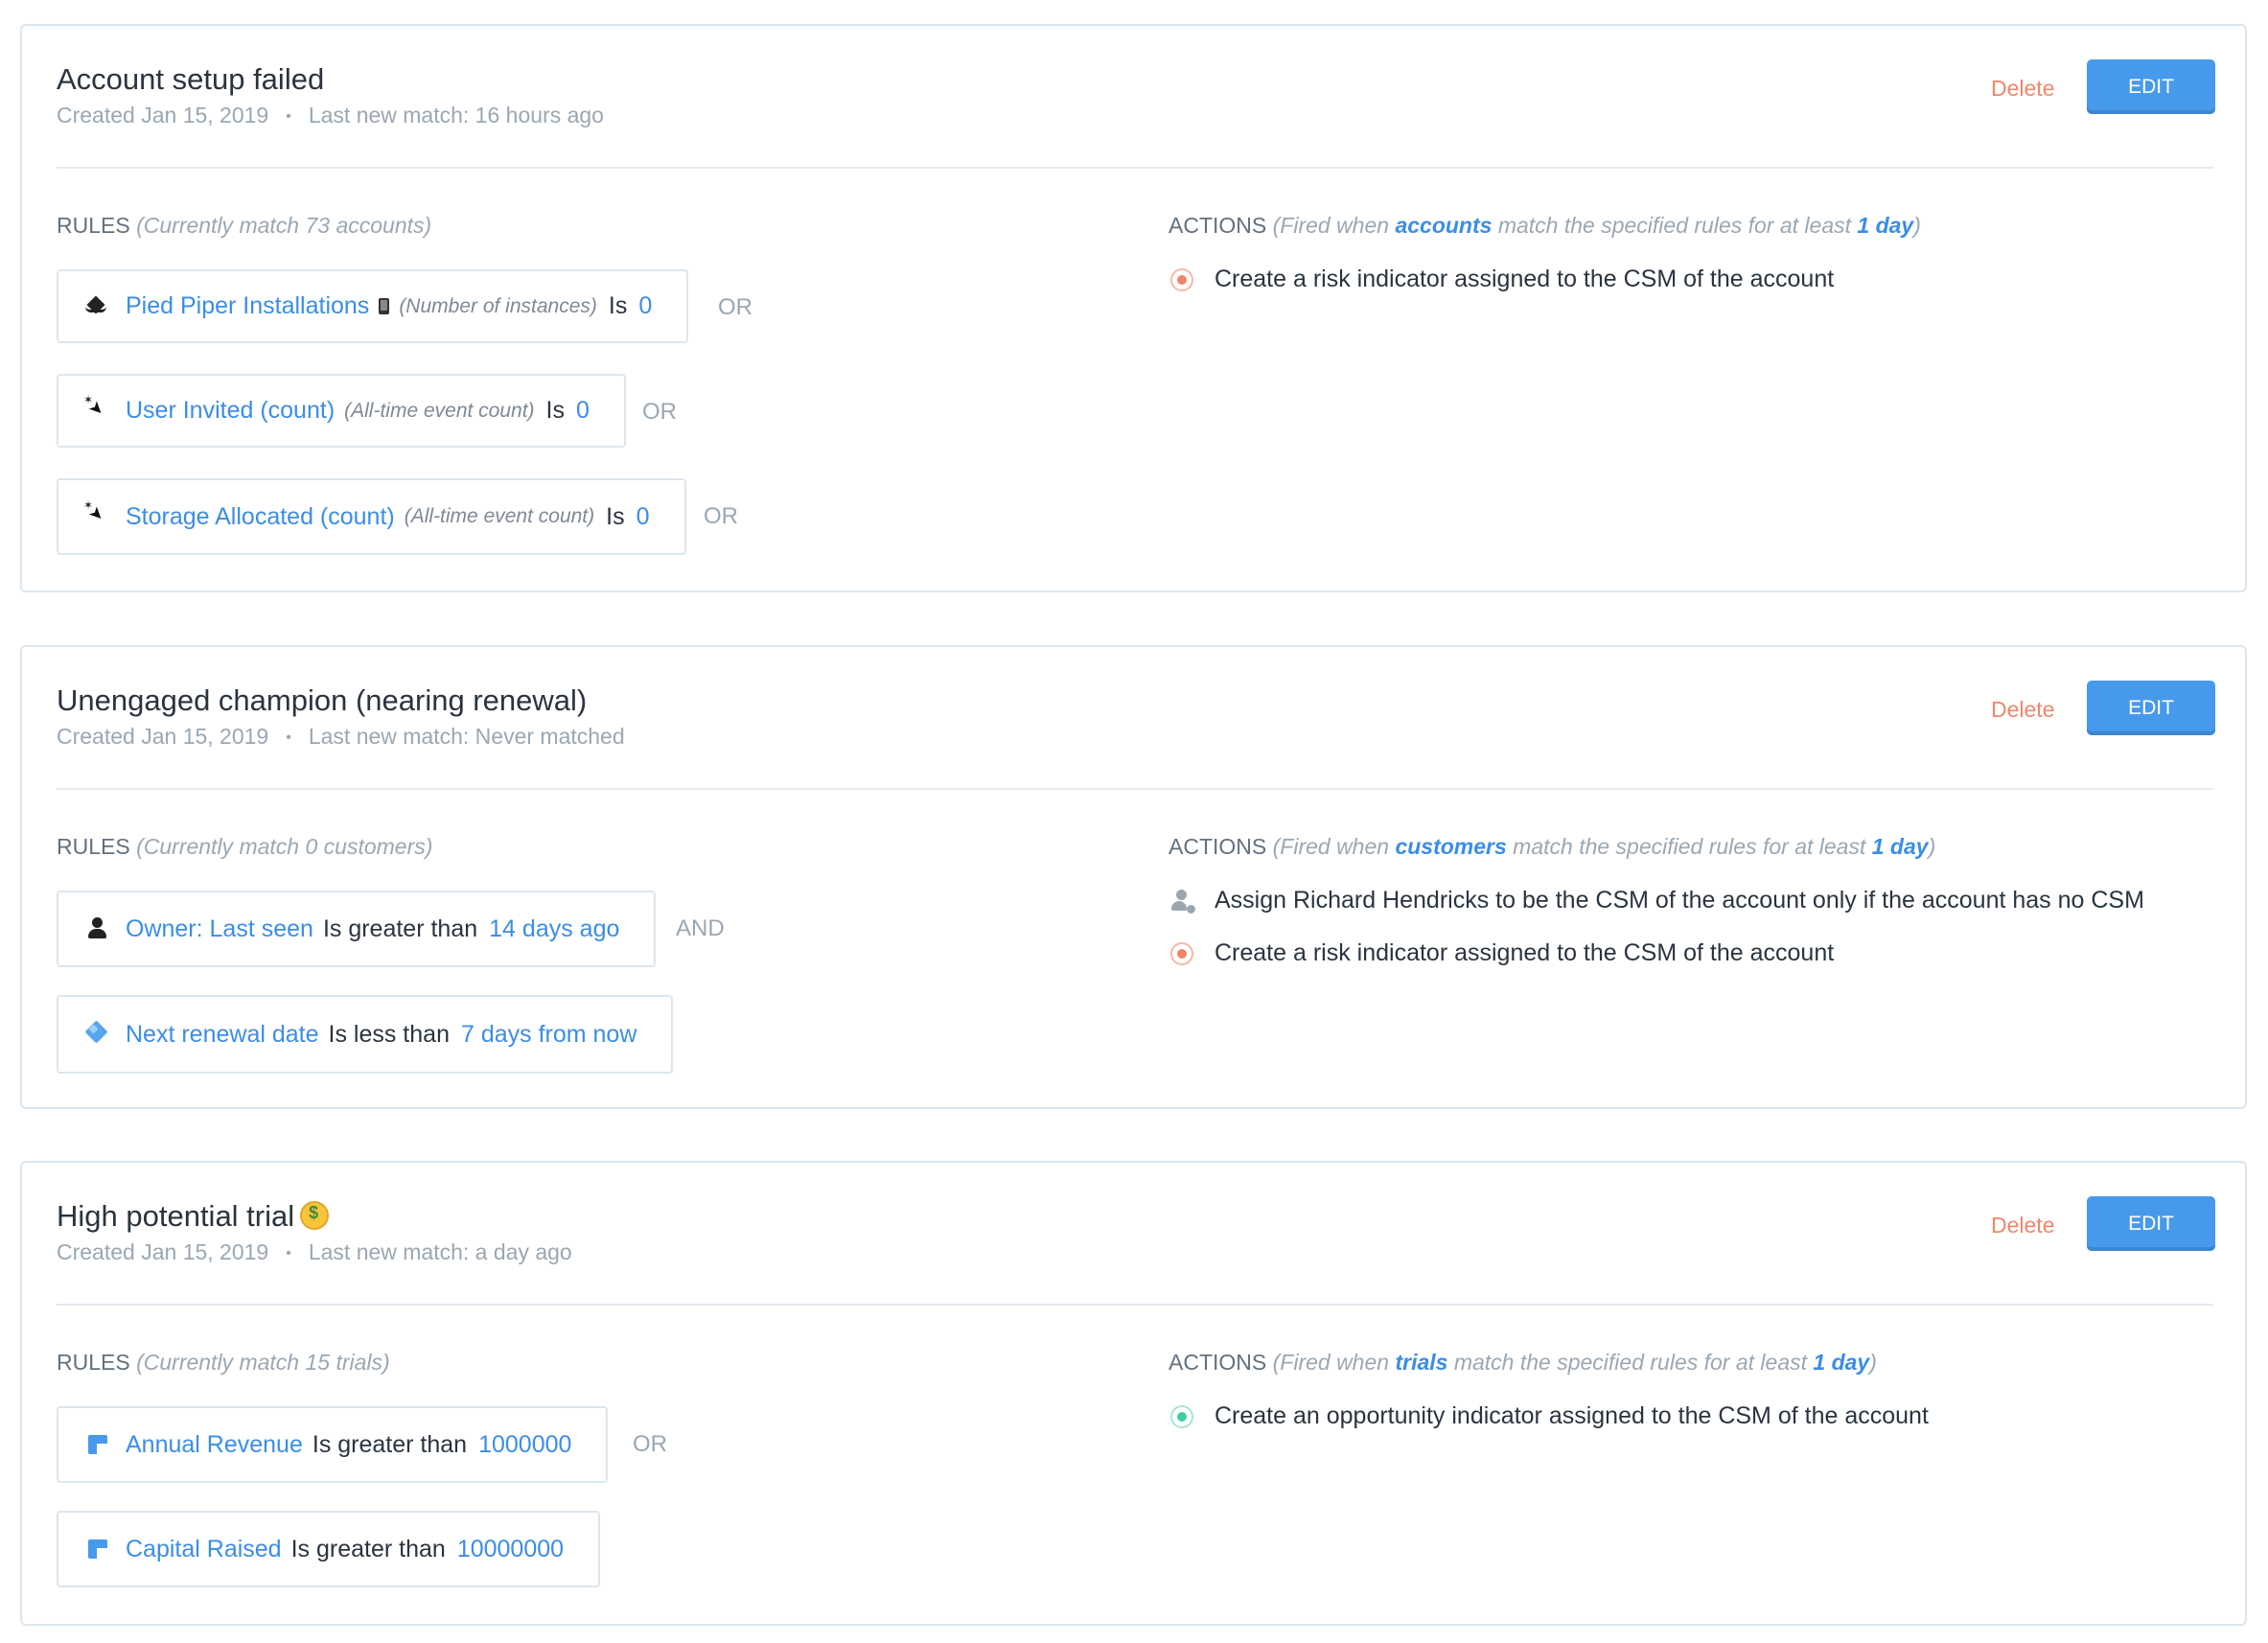 This screenshot has height=1643, width=2268. Describe the element at coordinates (219, 929) in the screenshot. I see `rule-field: Owner: Last seen` at that location.